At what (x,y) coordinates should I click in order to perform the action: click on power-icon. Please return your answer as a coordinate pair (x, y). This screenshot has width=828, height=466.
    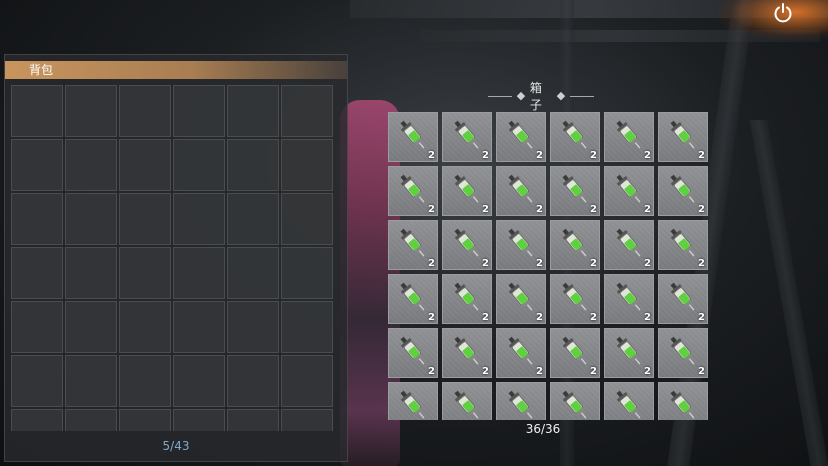
    Looking at the image, I should click on (783, 13).